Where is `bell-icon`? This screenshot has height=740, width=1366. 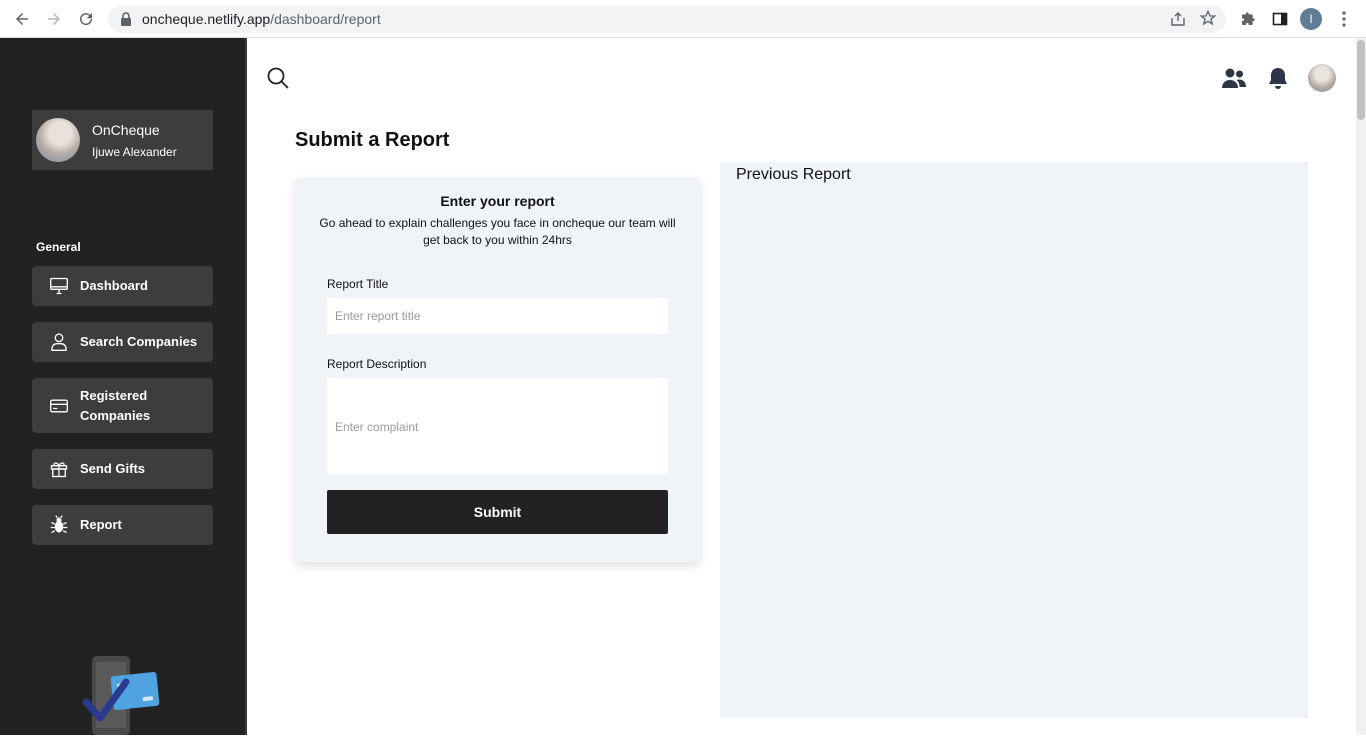 bell-icon is located at coordinates (1278, 80).